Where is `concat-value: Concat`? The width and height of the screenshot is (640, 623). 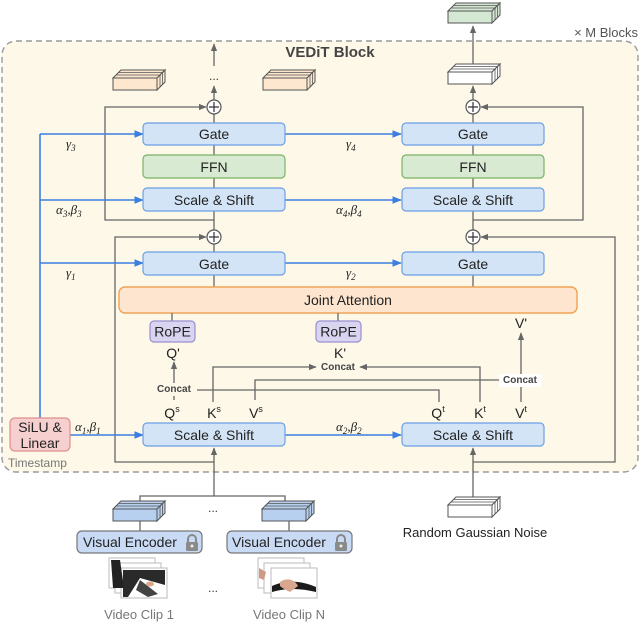
concat-value: Concat is located at coordinates (520, 380).